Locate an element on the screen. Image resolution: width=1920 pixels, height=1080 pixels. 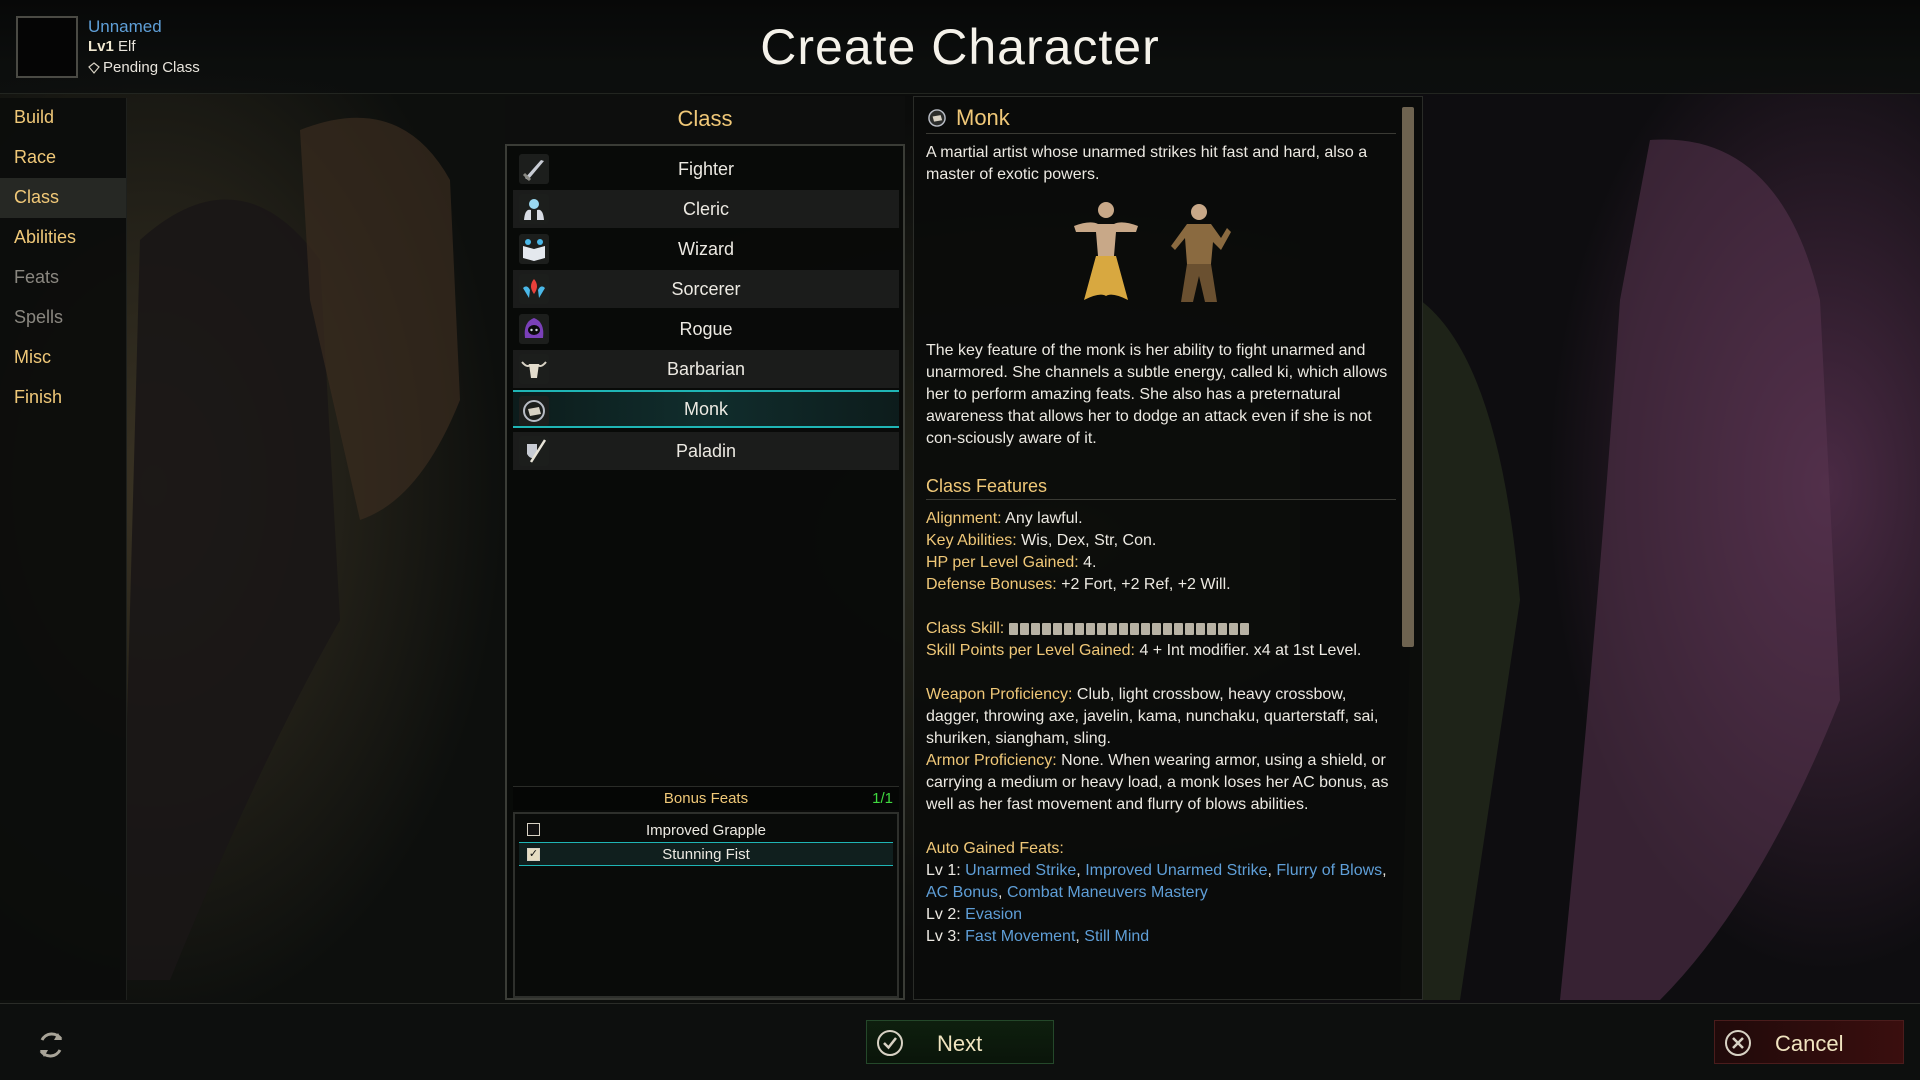
auto-feats-title: Auto Gained Feats: is located at coordinates (995, 848).